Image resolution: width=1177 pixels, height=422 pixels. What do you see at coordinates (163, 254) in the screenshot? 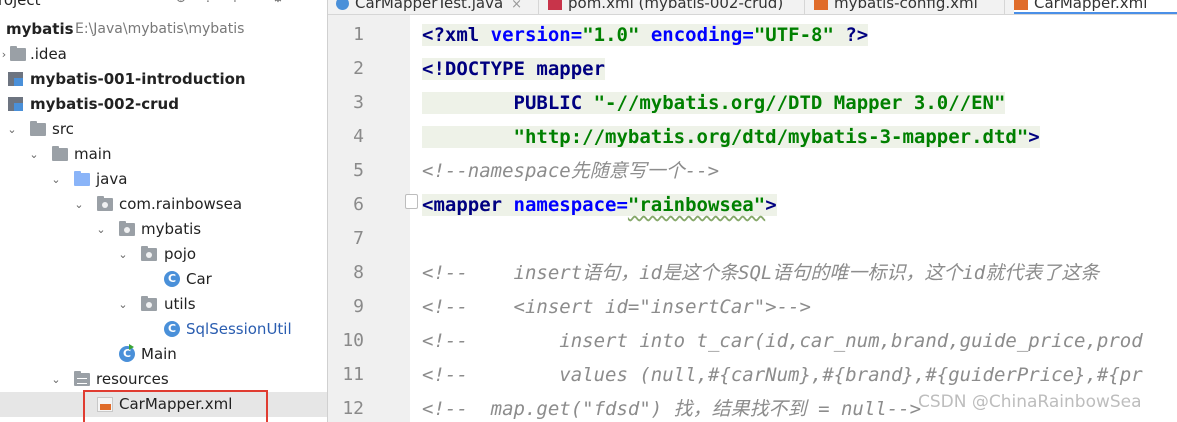
I see `tree-item-package-pojo: ⌄ pojo` at bounding box center [163, 254].